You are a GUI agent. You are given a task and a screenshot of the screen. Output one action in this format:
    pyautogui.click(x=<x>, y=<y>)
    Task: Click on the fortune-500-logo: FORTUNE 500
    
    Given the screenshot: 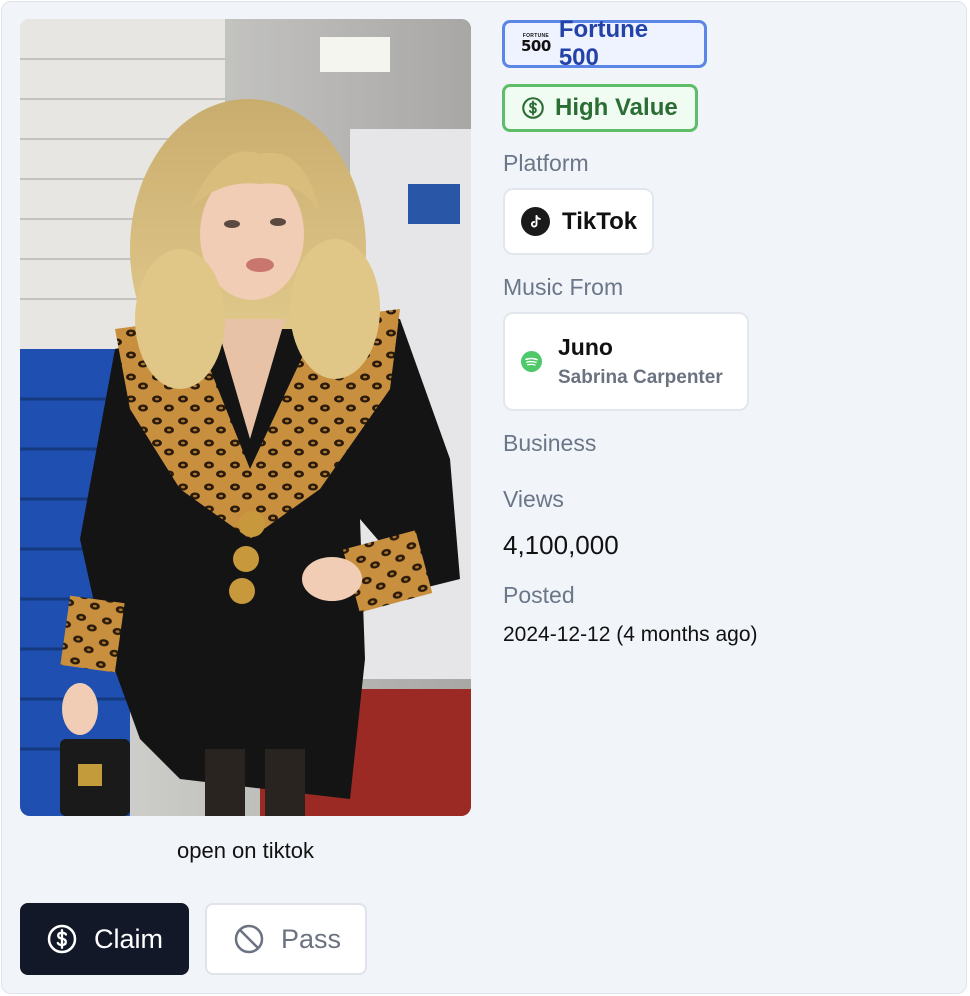 What is the action you would take?
    pyautogui.click(x=536, y=44)
    